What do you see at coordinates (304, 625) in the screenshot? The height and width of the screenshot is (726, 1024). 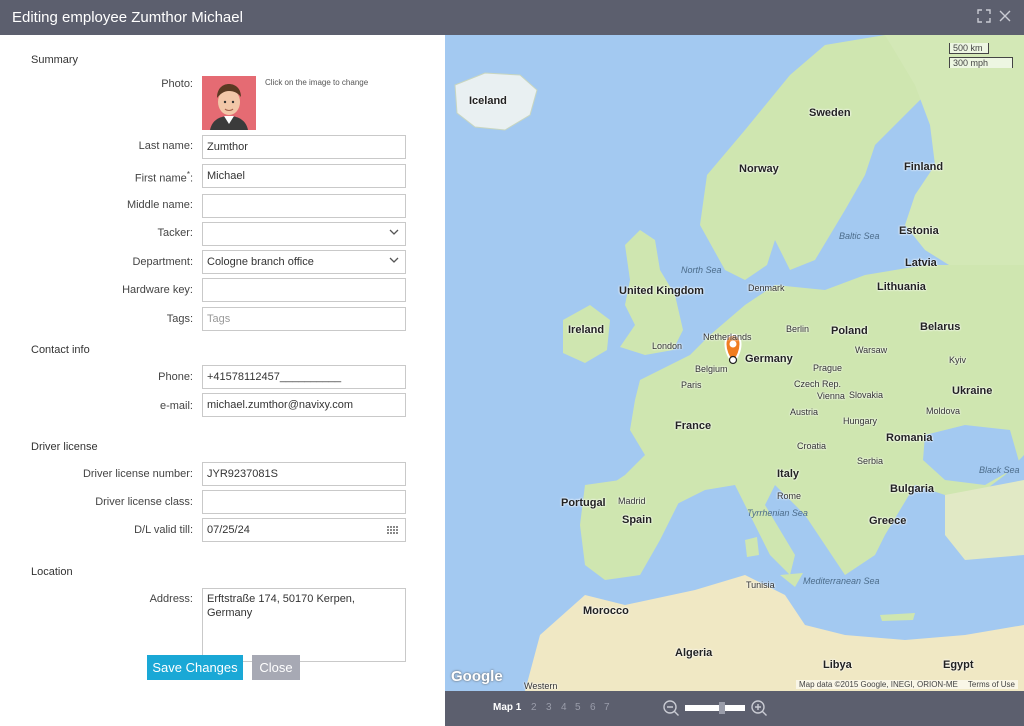 I see `address-textarea: Erftstraße 174, 50170 Kerpen, Germany` at bounding box center [304, 625].